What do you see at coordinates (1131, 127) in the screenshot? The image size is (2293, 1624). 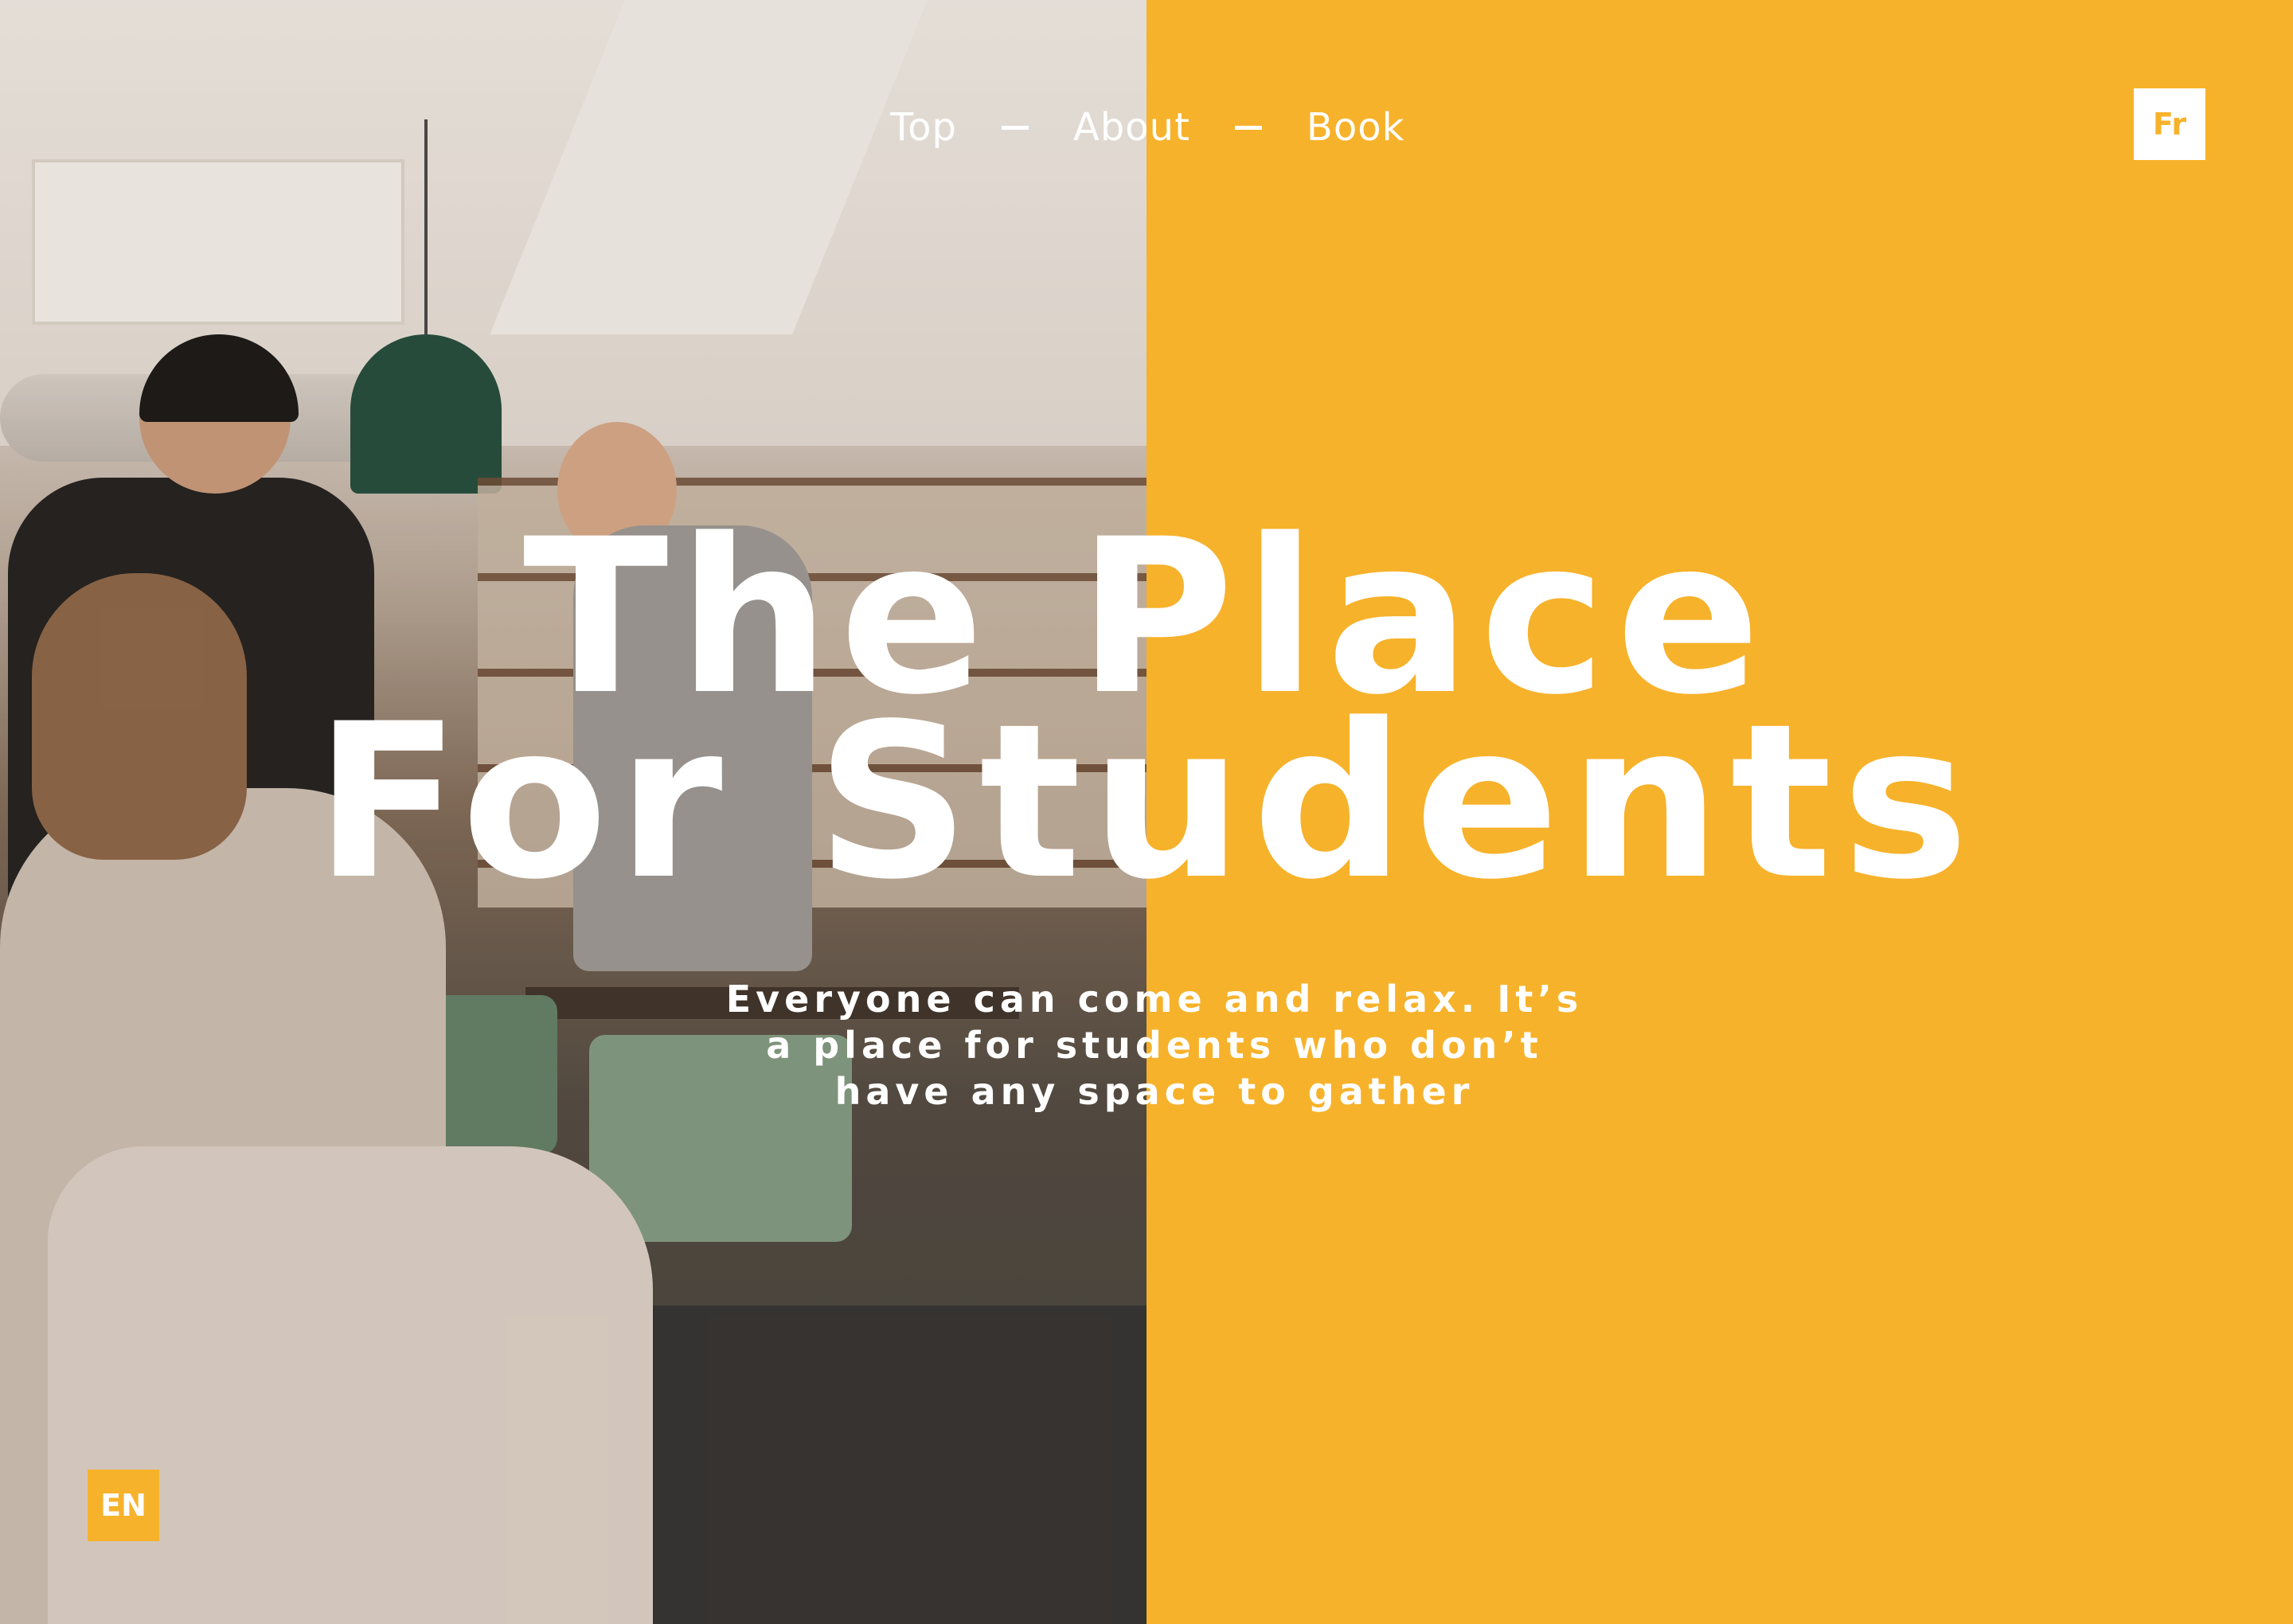 I see `nav-link-about: About` at bounding box center [1131, 127].